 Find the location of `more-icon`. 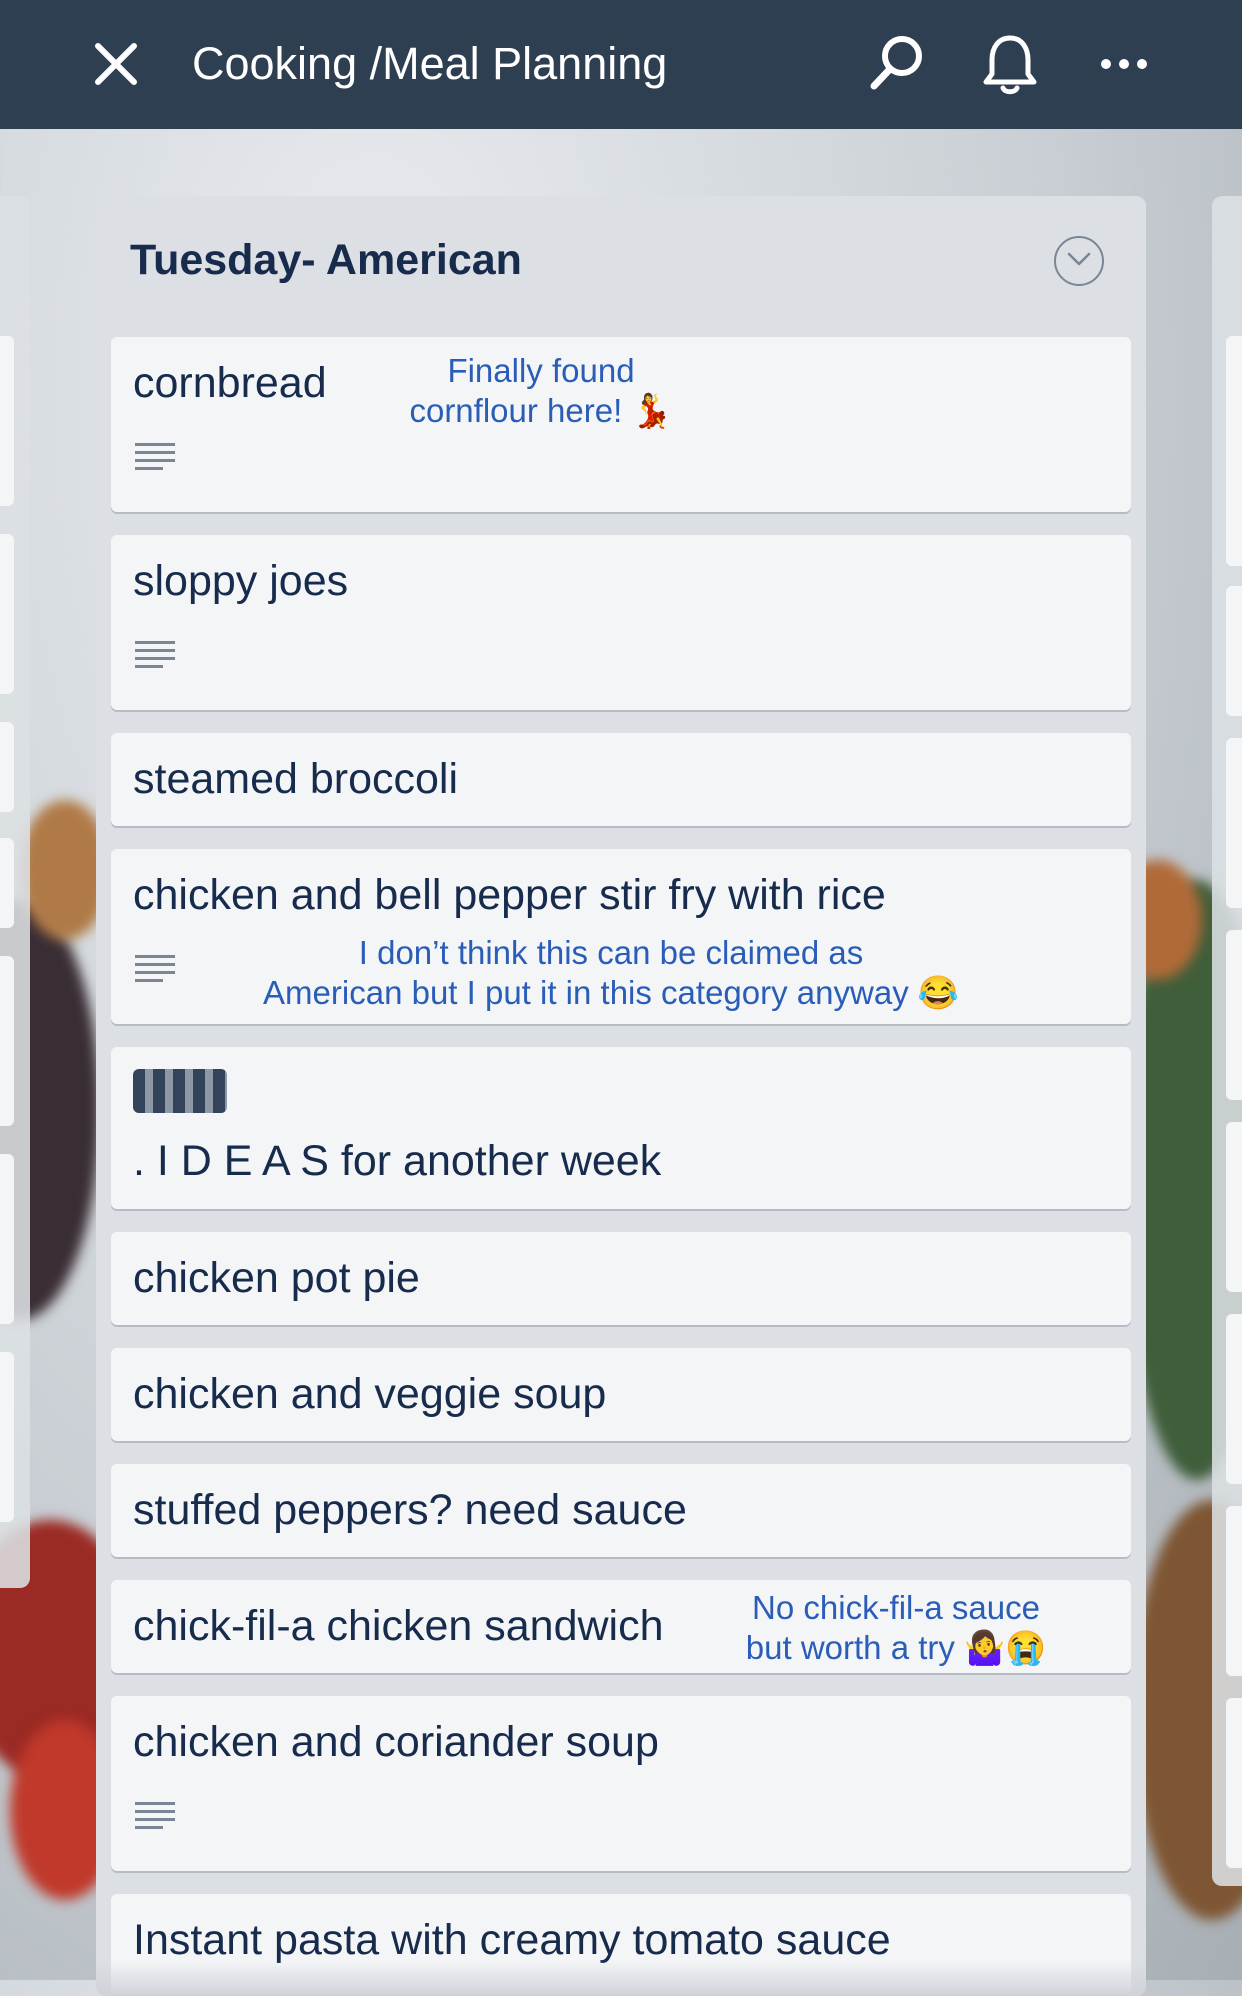

more-icon is located at coordinates (1124, 64).